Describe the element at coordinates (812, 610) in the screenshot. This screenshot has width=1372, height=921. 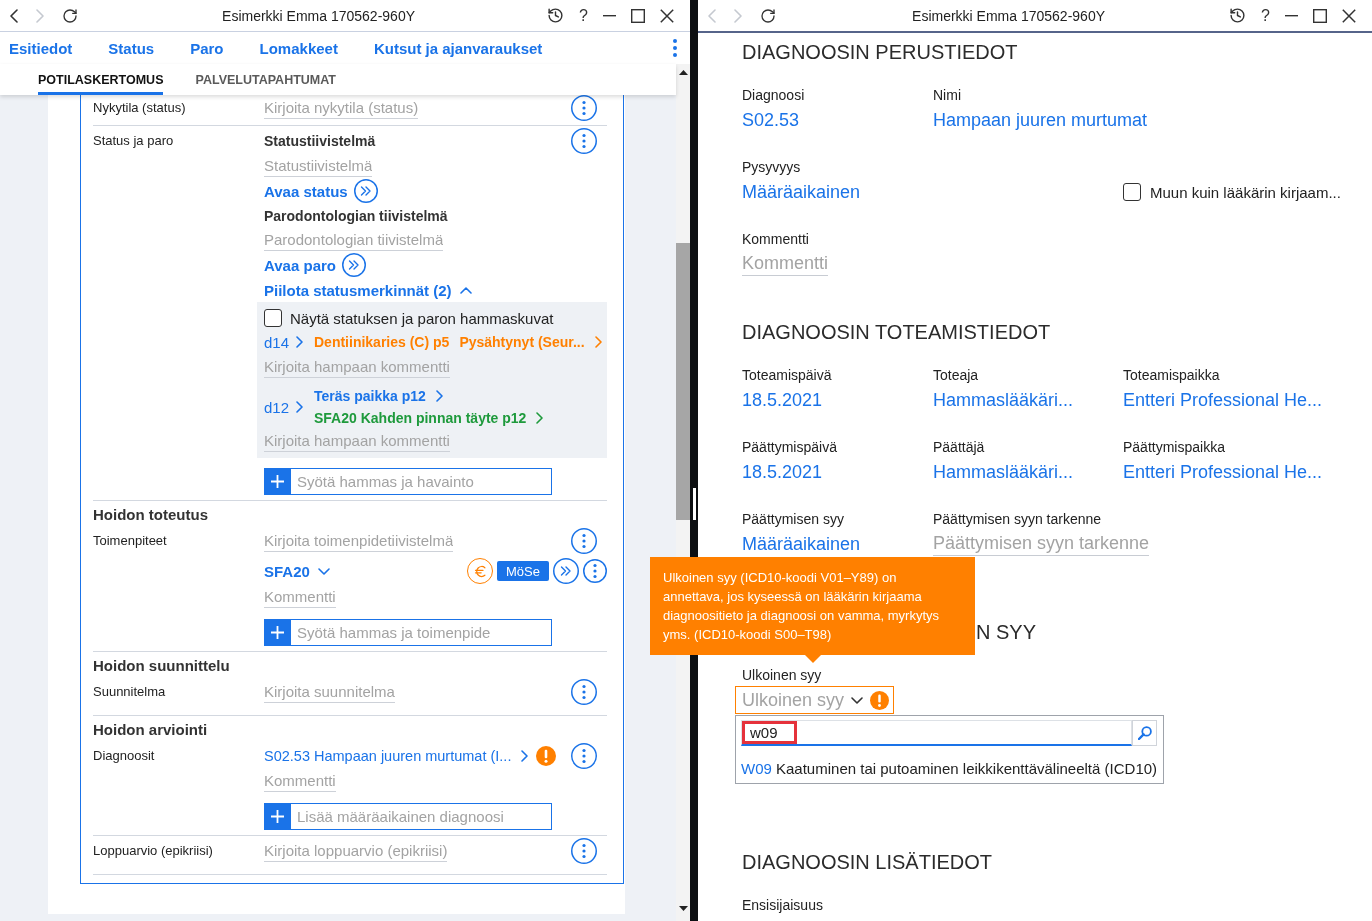
I see `tooltip: Ulkoinen syy (ICD10-koodi V01–Y89) on annettava, jos kyseessä on lääkärin kirjaama diagnoositieto ja diagnoosi on vamma, myrkytys yms. (ICD10-koodi S00–T98)` at that location.